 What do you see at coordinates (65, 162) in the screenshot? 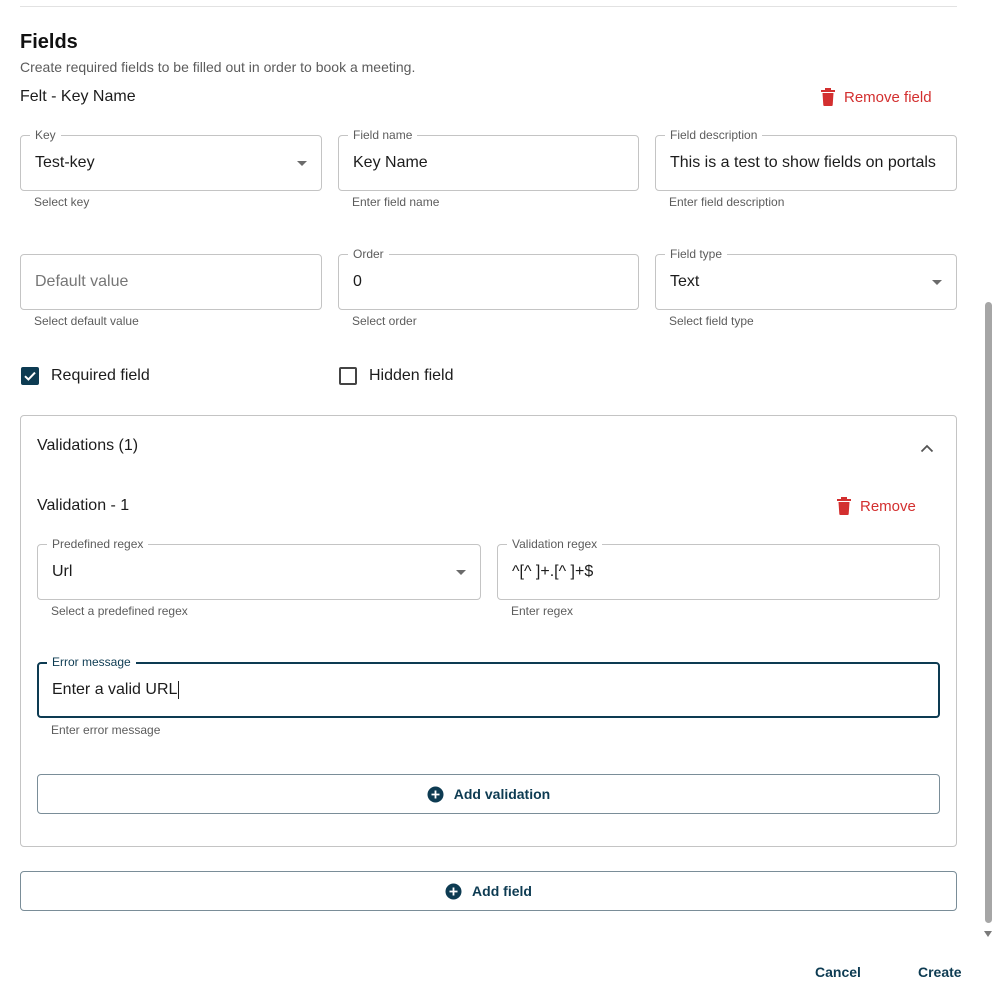
I see `key-value: Test-key` at bounding box center [65, 162].